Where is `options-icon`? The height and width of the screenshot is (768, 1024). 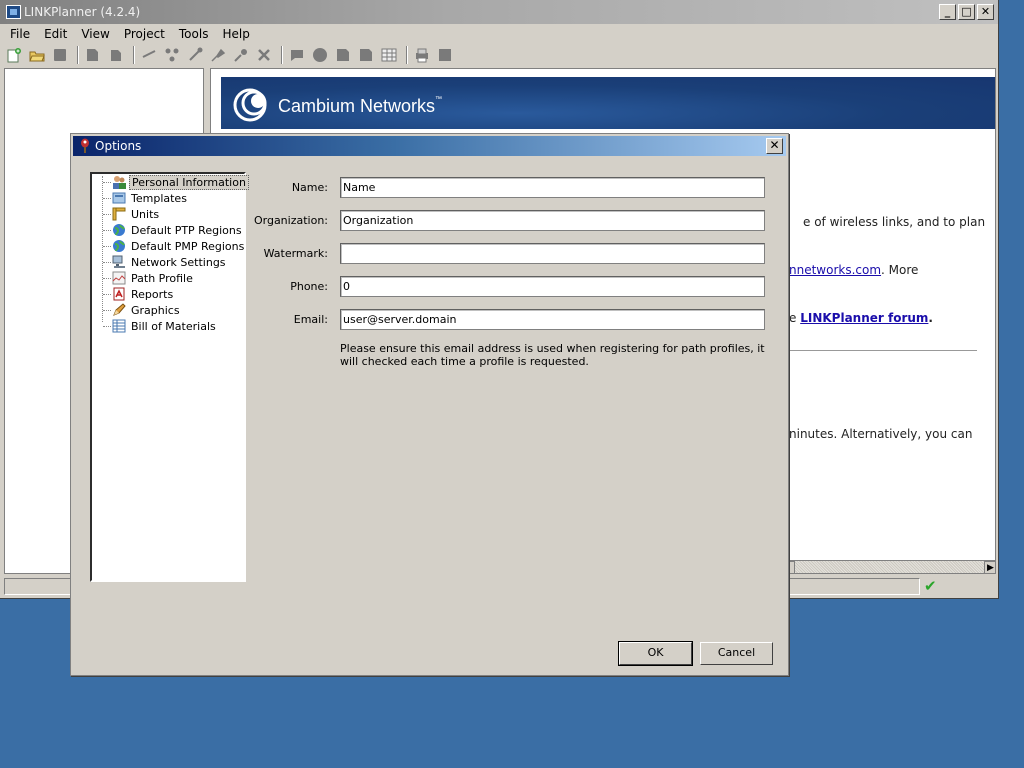 options-icon is located at coordinates (85, 145).